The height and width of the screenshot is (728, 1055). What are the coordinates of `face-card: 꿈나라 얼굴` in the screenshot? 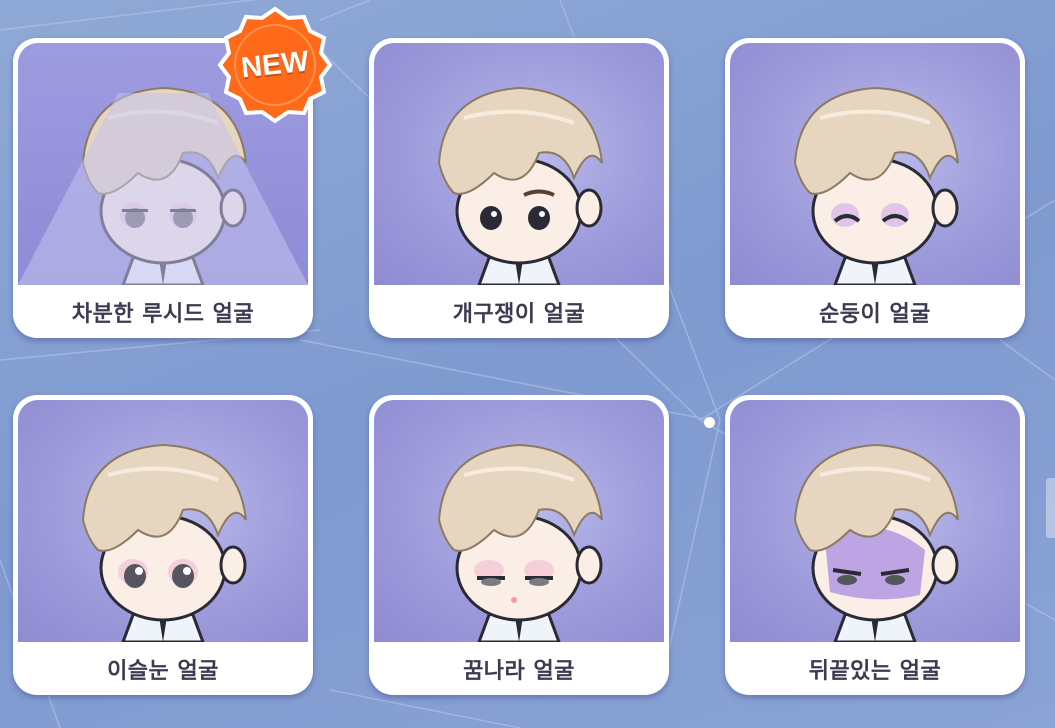 It's located at (519, 545).